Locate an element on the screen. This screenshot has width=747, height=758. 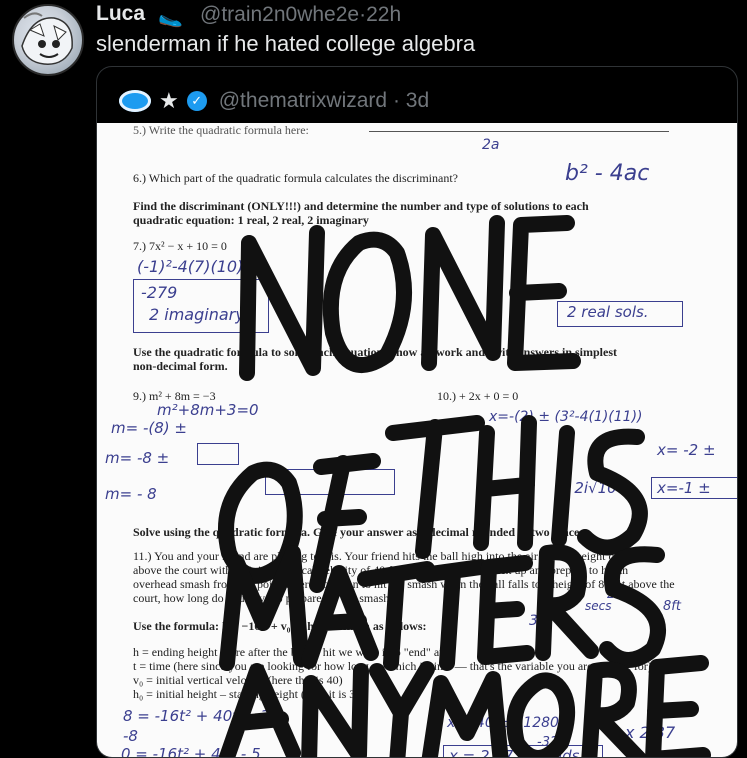
author-handle-time: @train2n0whe2e·22h is located at coordinates (300, 15).